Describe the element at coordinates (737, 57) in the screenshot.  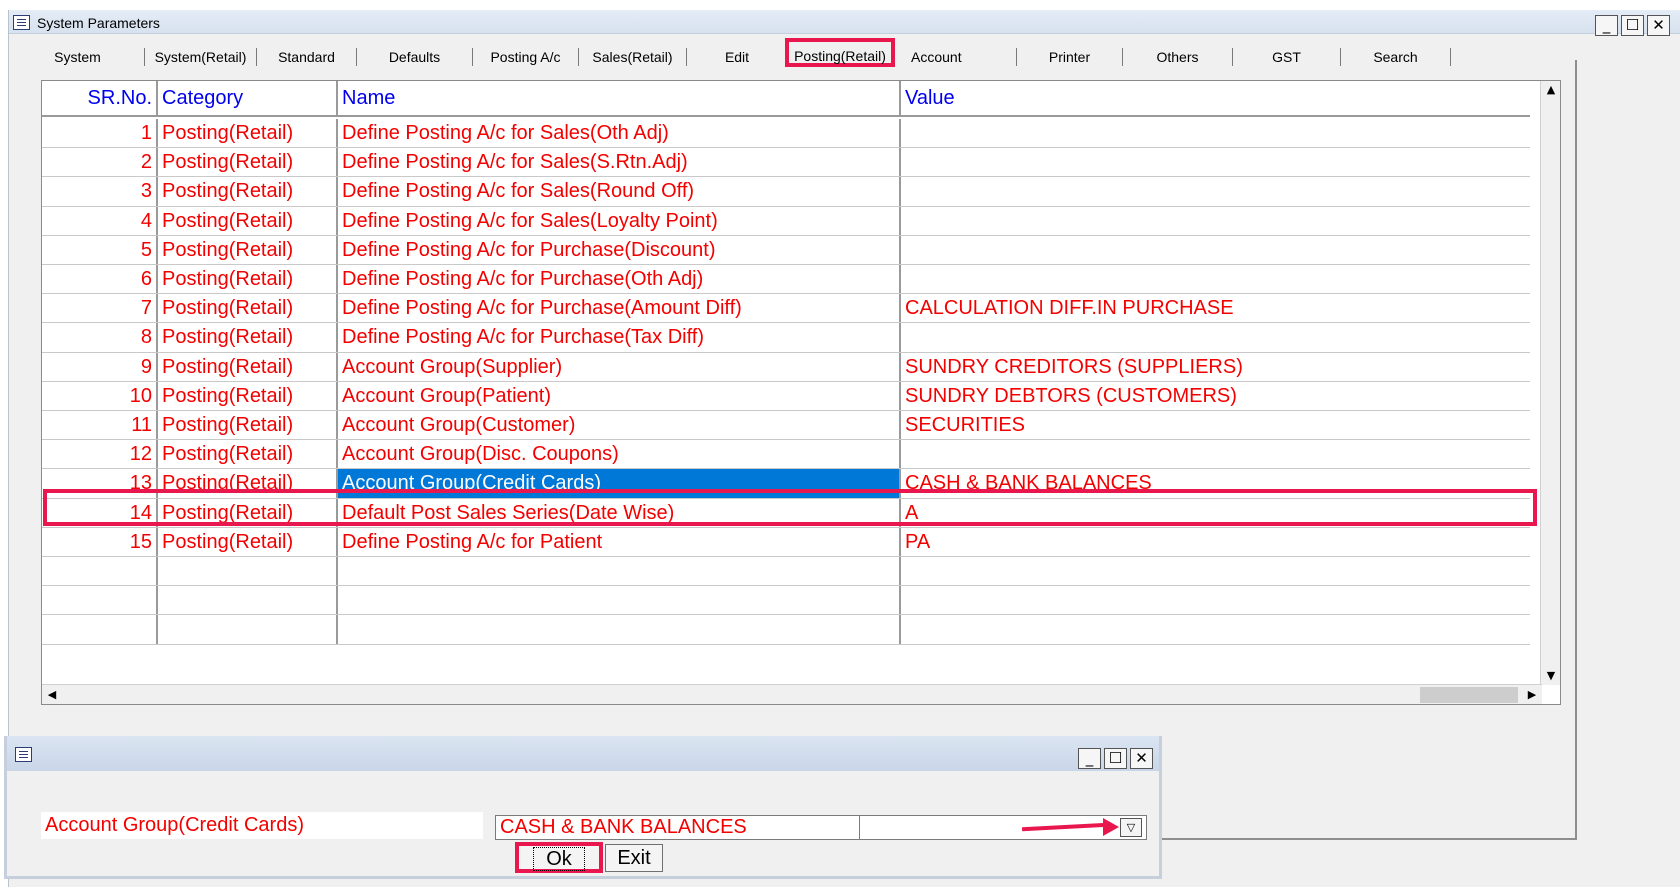
I see `tab-edit: Edit` at that location.